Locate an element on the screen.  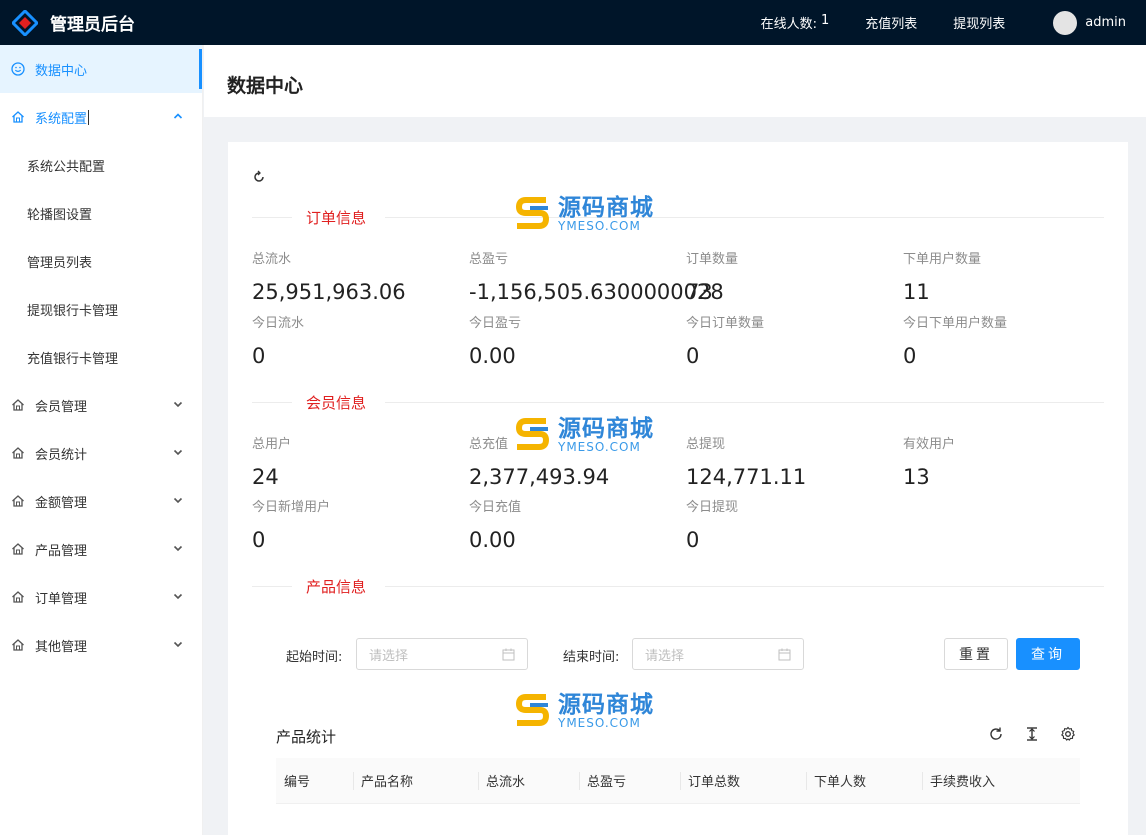
online-users: 在线人数: 1 is located at coordinates (795, 22).